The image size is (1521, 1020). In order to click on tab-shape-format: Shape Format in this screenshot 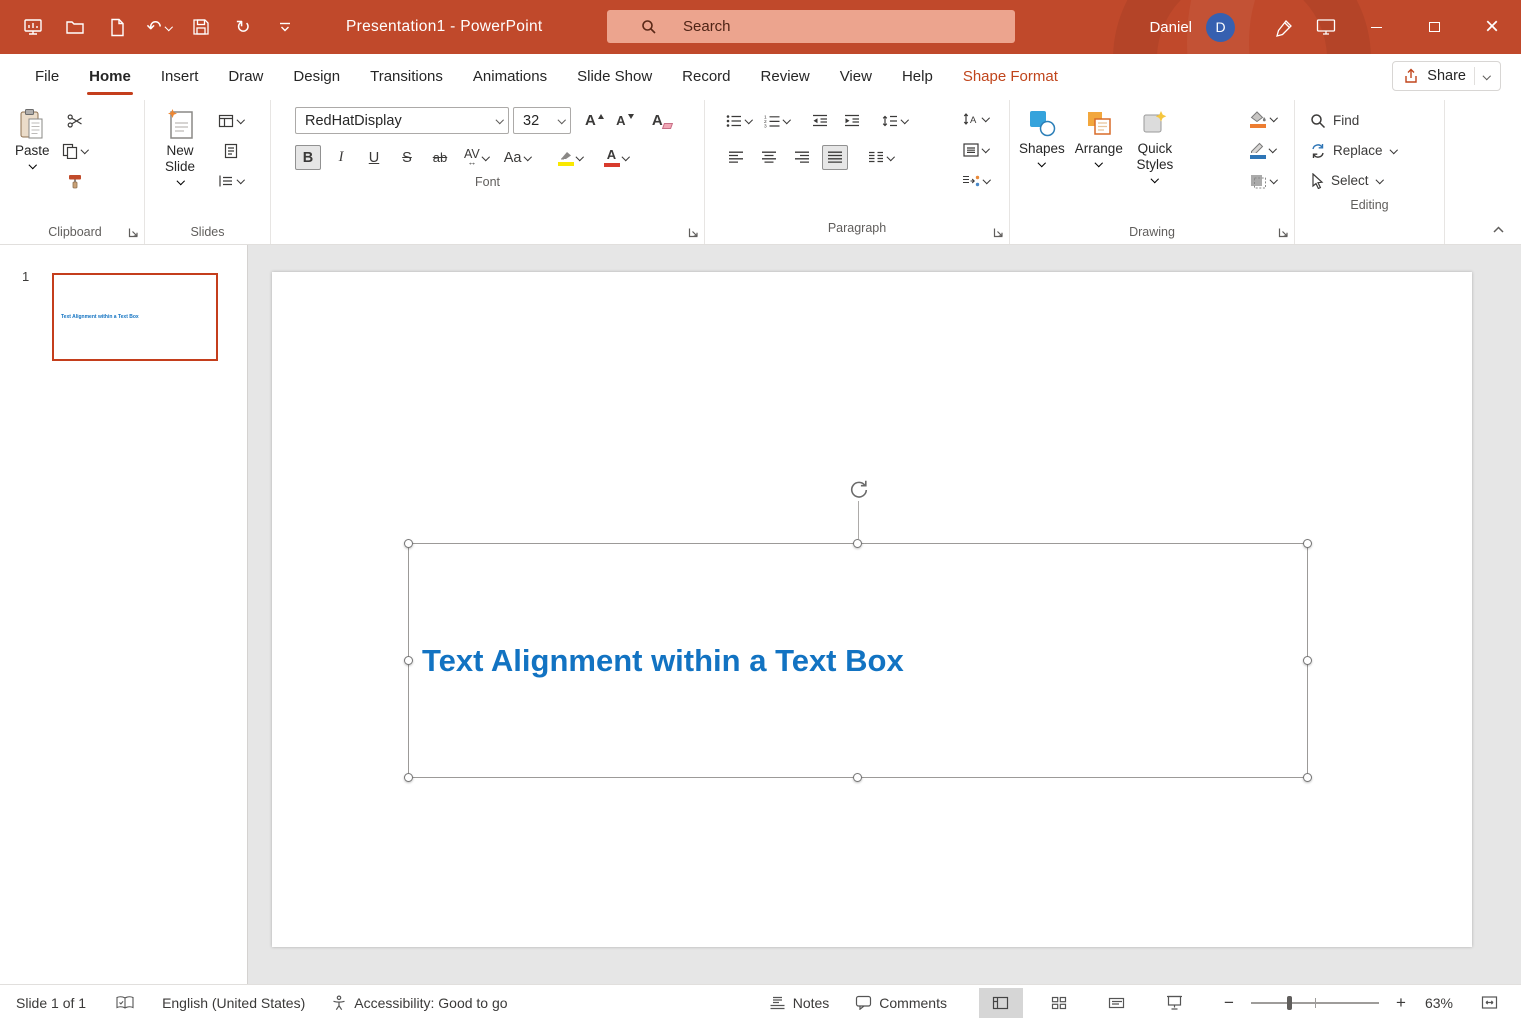, I will do `click(1010, 76)`.